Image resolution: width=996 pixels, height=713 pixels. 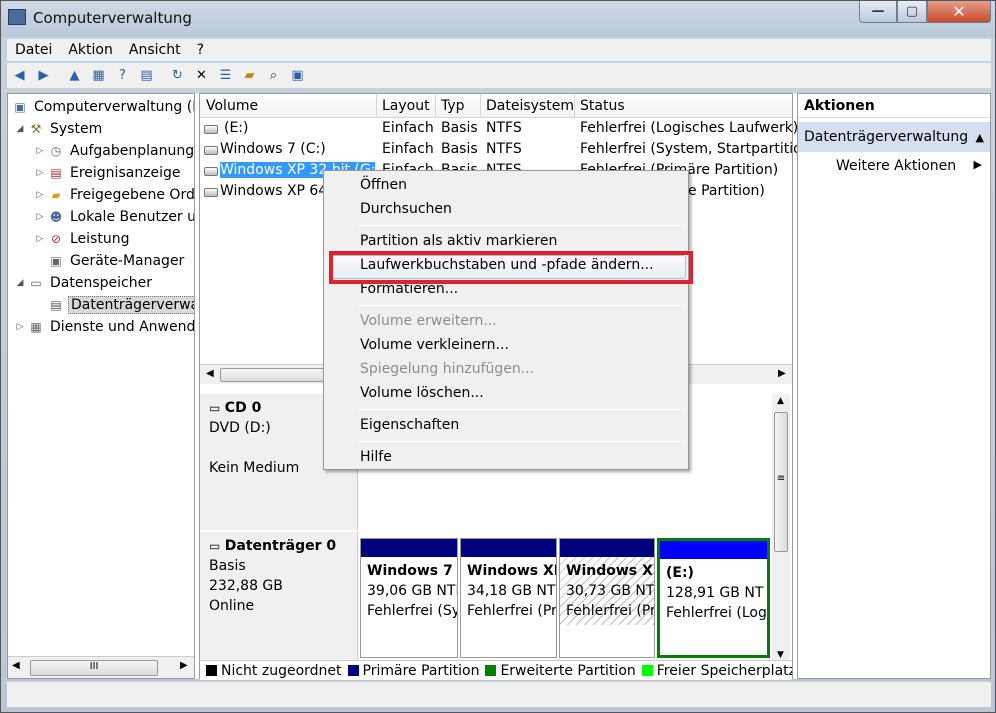 I want to click on tree-item-label: Geräte-Manager, so click(x=127, y=261).